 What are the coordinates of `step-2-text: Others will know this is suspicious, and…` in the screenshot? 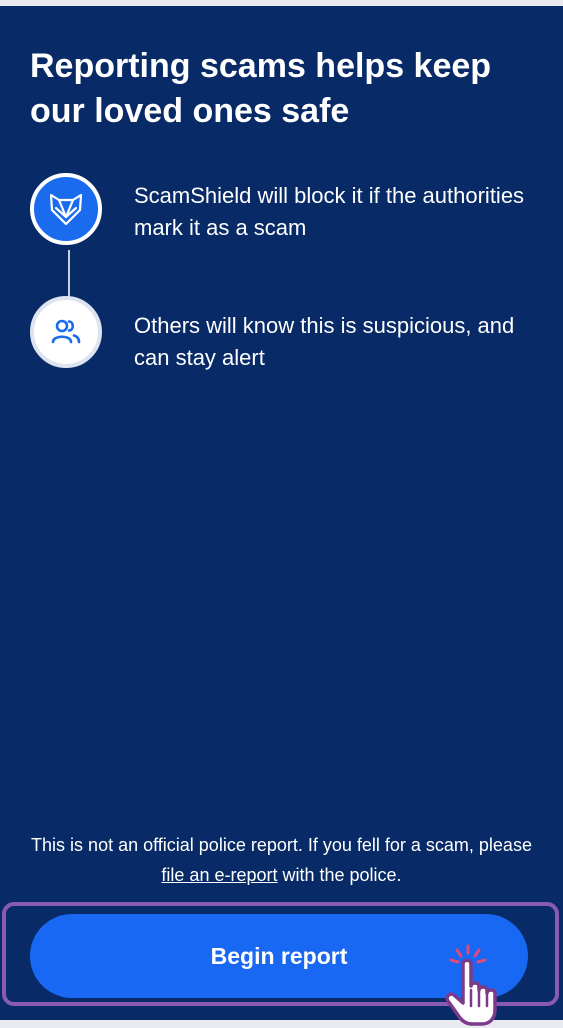 It's located at (324, 341).